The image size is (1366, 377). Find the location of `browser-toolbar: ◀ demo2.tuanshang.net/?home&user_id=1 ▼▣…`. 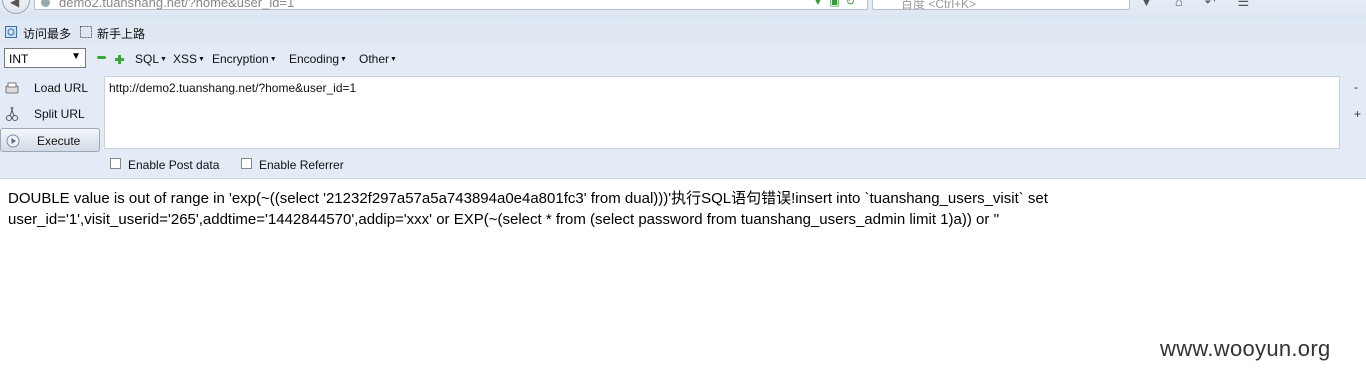

browser-toolbar: ◀ demo2.tuanshang.net/?home&user_id=1 ▼▣… is located at coordinates (683, 10).